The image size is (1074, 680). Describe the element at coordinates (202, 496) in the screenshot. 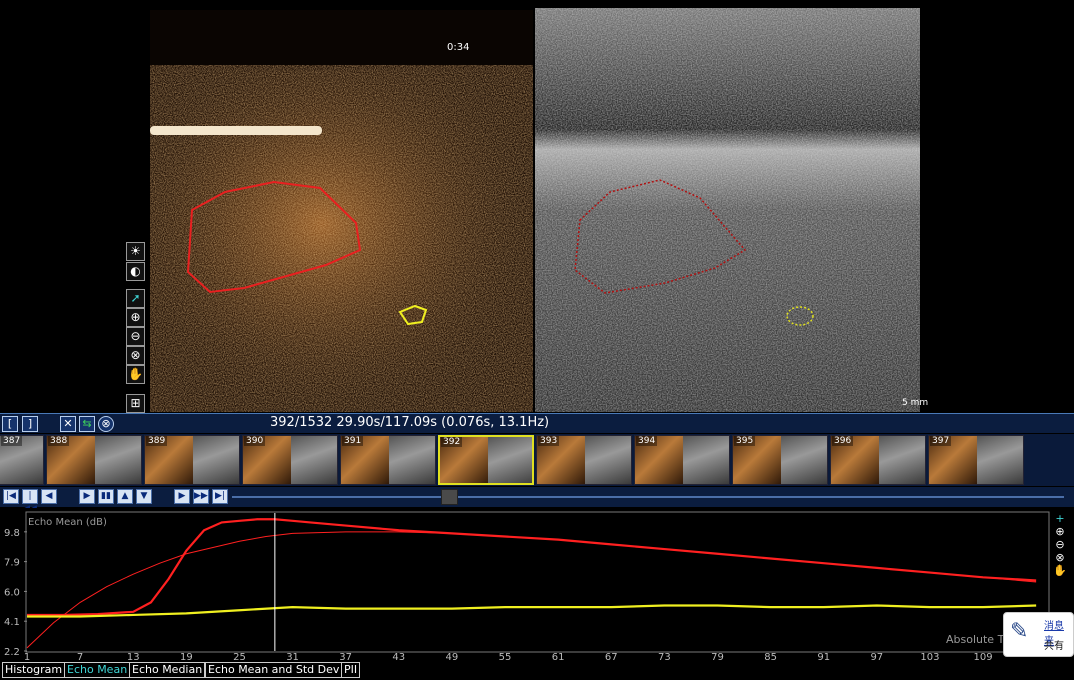

I see `next-marker-icon: ▶▶|` at that location.